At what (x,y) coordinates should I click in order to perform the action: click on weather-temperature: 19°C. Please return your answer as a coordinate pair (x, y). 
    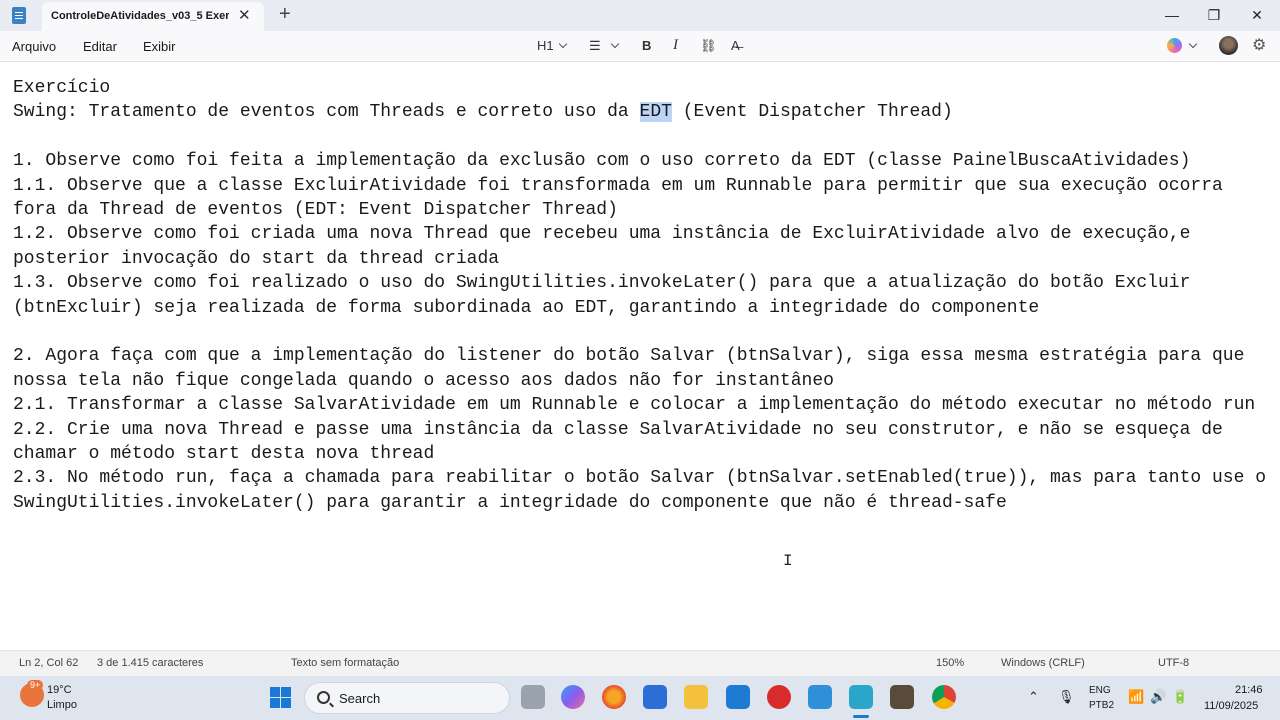
    Looking at the image, I should click on (59, 690).